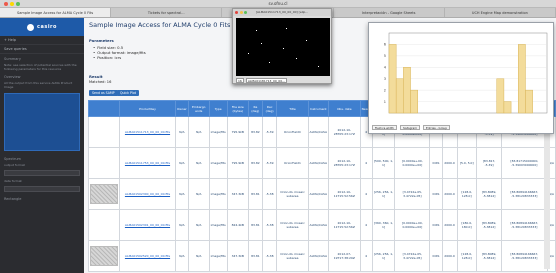  What do you see at coordinates (255, 163) in the screenshot?
I see `cell-ra: 83.82` at bounding box center [255, 163].